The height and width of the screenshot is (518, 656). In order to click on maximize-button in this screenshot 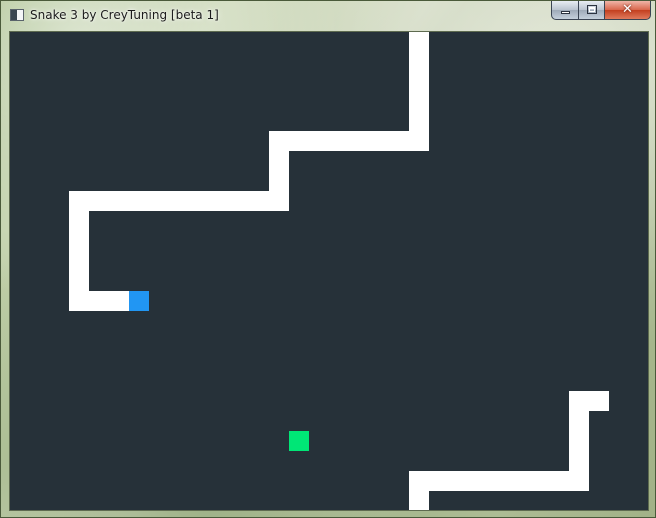, I will do `click(591, 10)`.